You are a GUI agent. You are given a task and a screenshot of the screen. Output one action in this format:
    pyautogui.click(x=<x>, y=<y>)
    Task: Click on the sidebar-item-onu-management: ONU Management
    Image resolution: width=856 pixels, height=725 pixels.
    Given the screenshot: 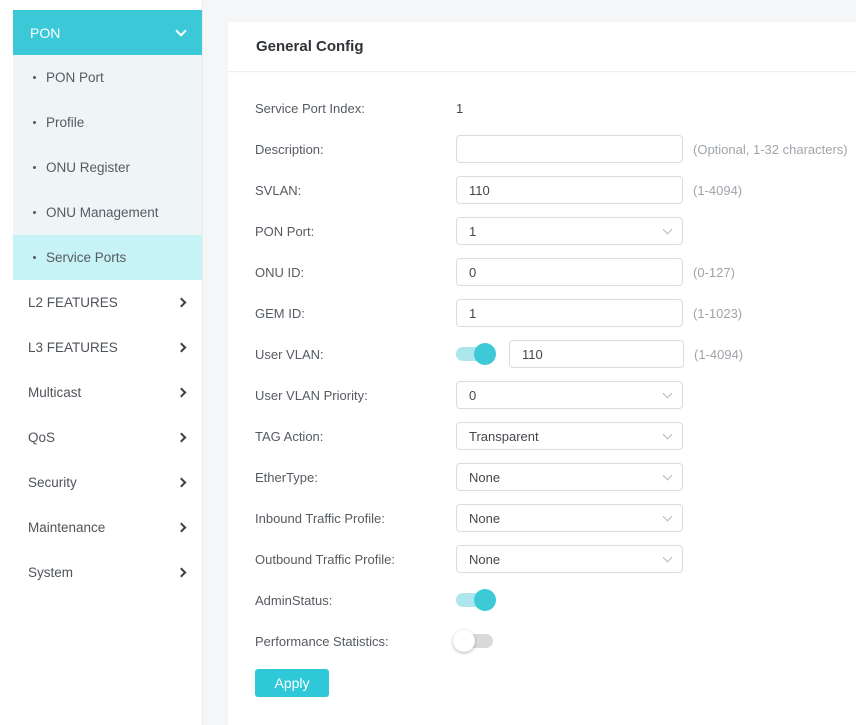 What is the action you would take?
    pyautogui.click(x=107, y=212)
    